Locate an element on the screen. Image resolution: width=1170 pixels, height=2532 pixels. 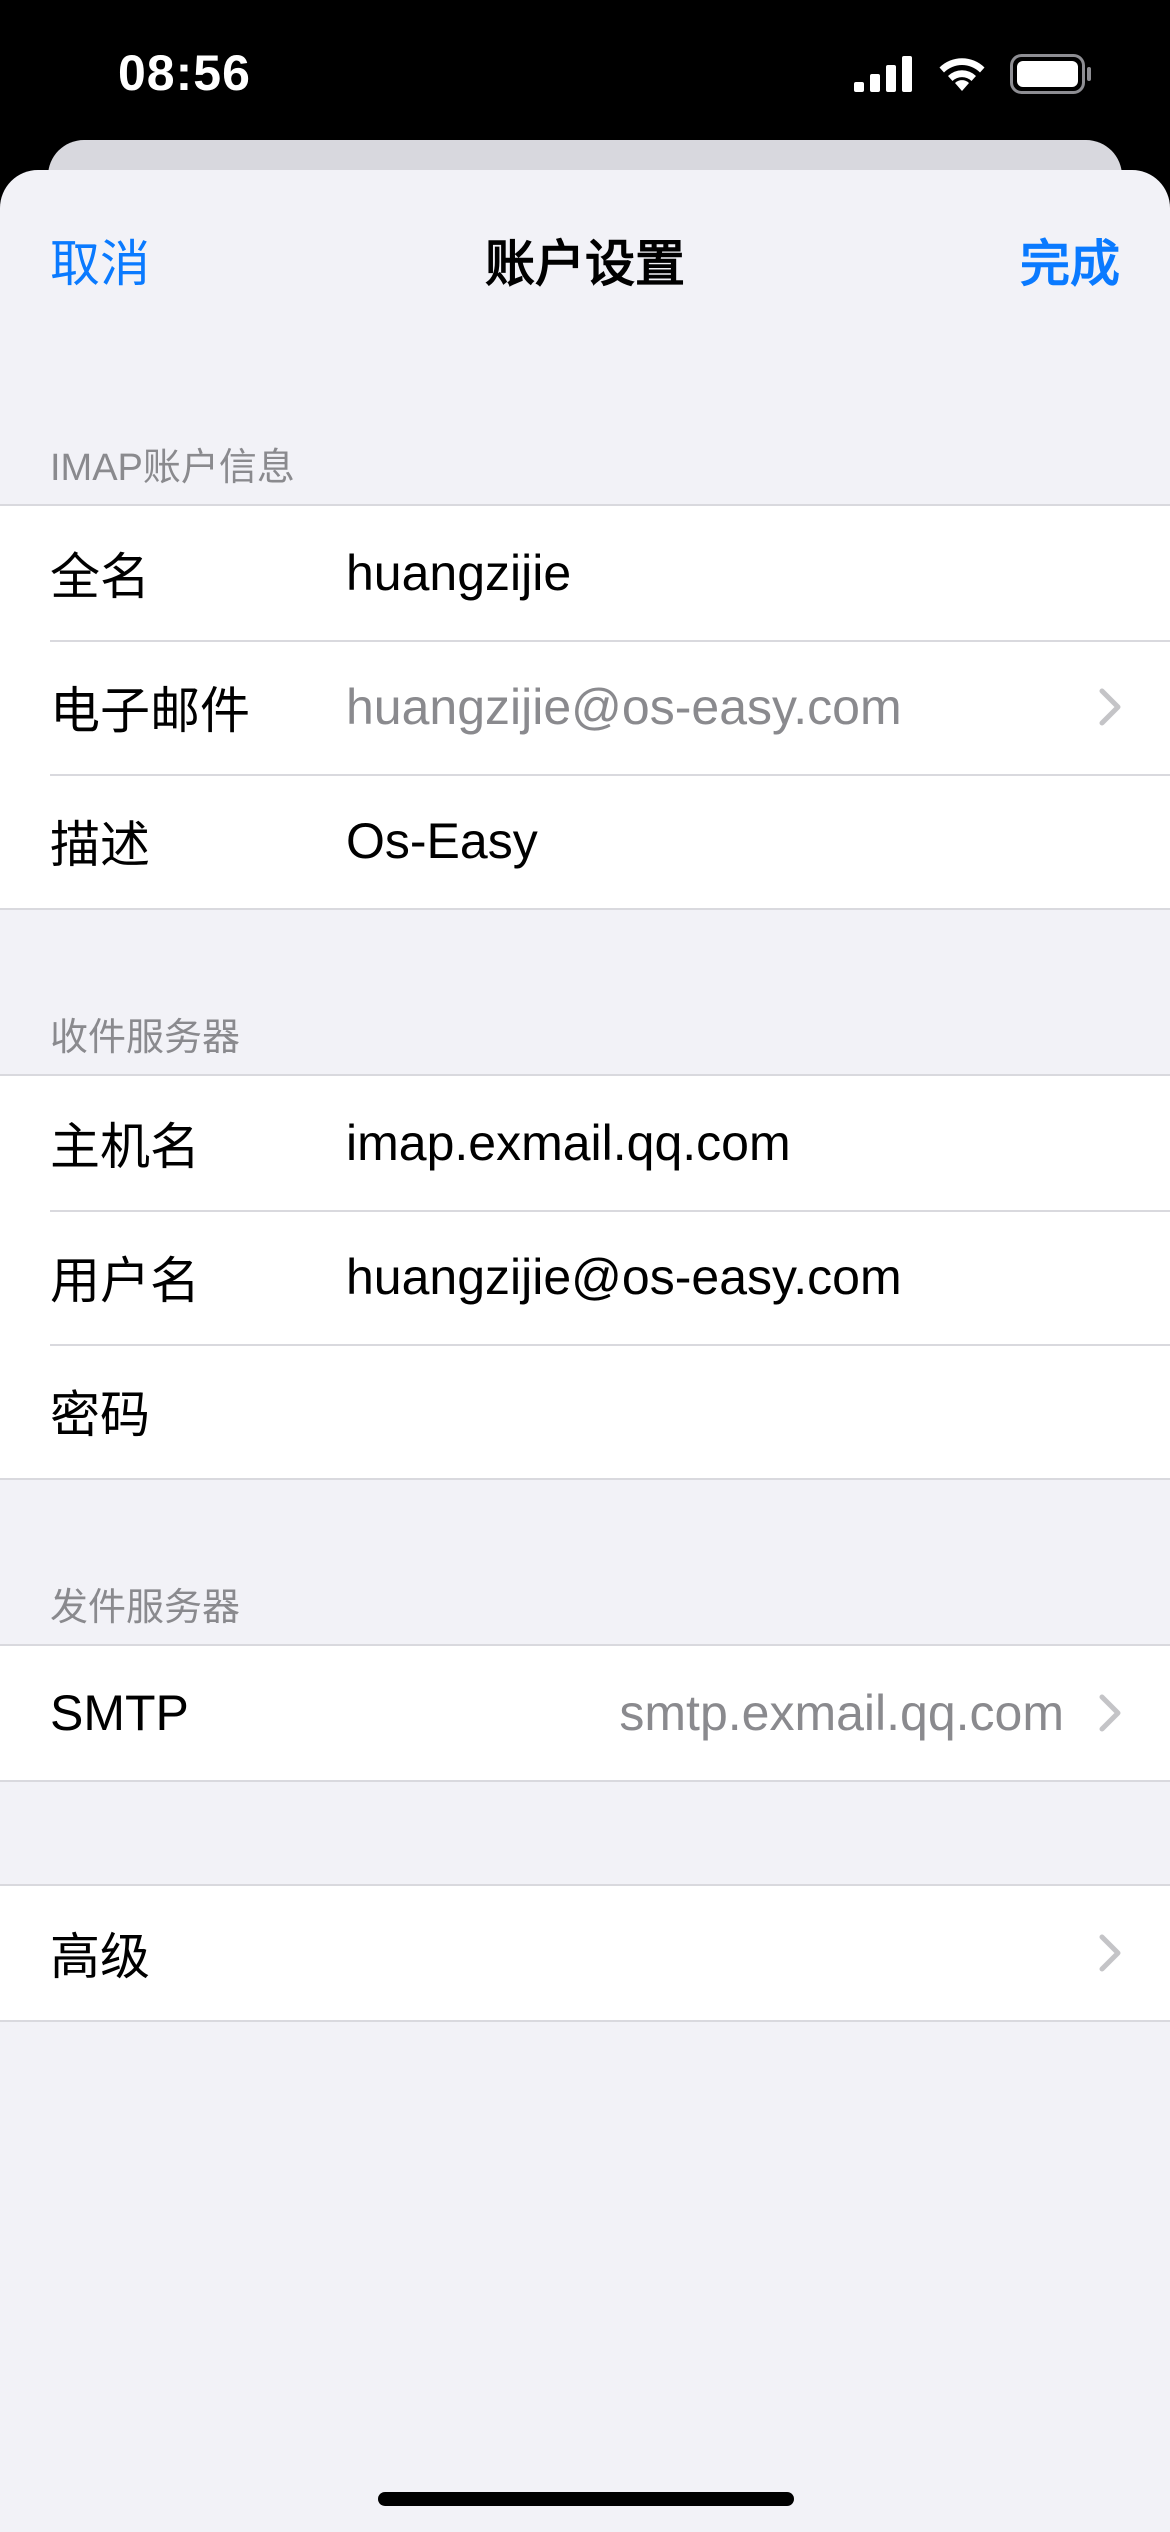
username-label: 用户名 is located at coordinates (125, 1281).